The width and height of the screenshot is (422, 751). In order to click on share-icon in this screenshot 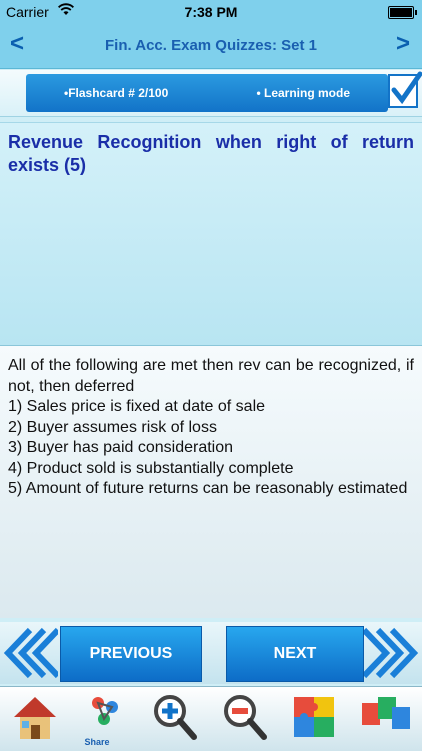, I will do `click(105, 711)`.